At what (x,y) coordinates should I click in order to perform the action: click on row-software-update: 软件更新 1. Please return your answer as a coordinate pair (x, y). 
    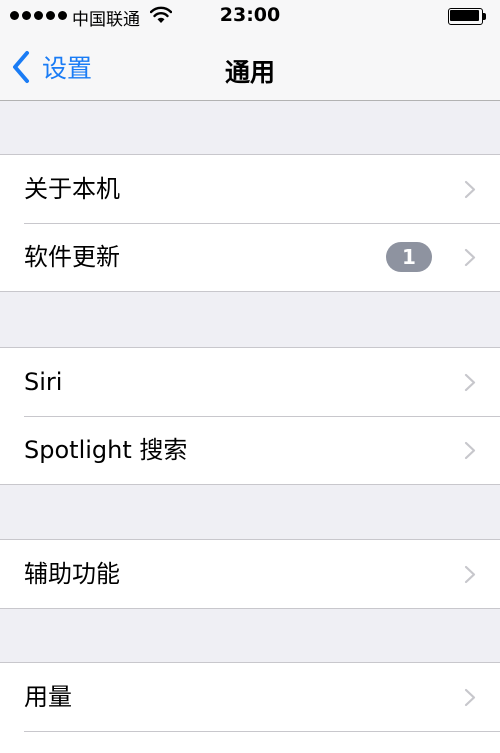
    Looking at the image, I should click on (250, 257).